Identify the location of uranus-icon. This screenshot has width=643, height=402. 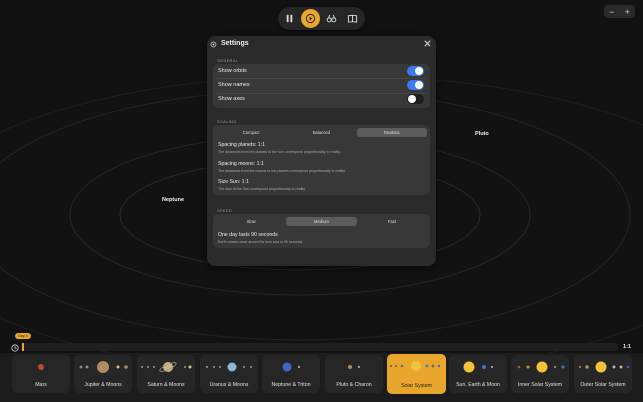
(229, 367).